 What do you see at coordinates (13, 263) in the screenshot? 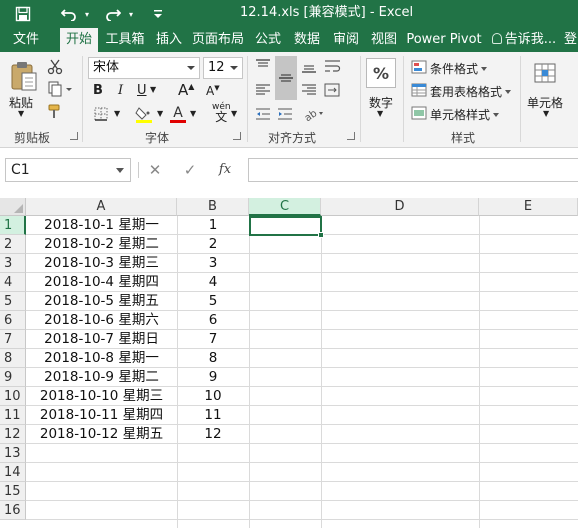
I see `row-header: 3` at bounding box center [13, 263].